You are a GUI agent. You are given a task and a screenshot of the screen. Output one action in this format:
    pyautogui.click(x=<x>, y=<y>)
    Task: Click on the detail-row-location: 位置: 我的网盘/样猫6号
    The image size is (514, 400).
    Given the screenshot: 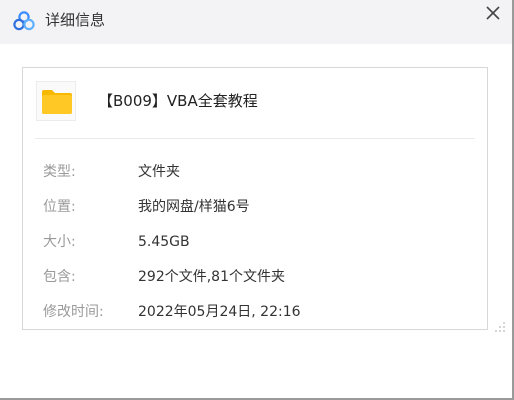 What is the action you would take?
    pyautogui.click(x=255, y=207)
    